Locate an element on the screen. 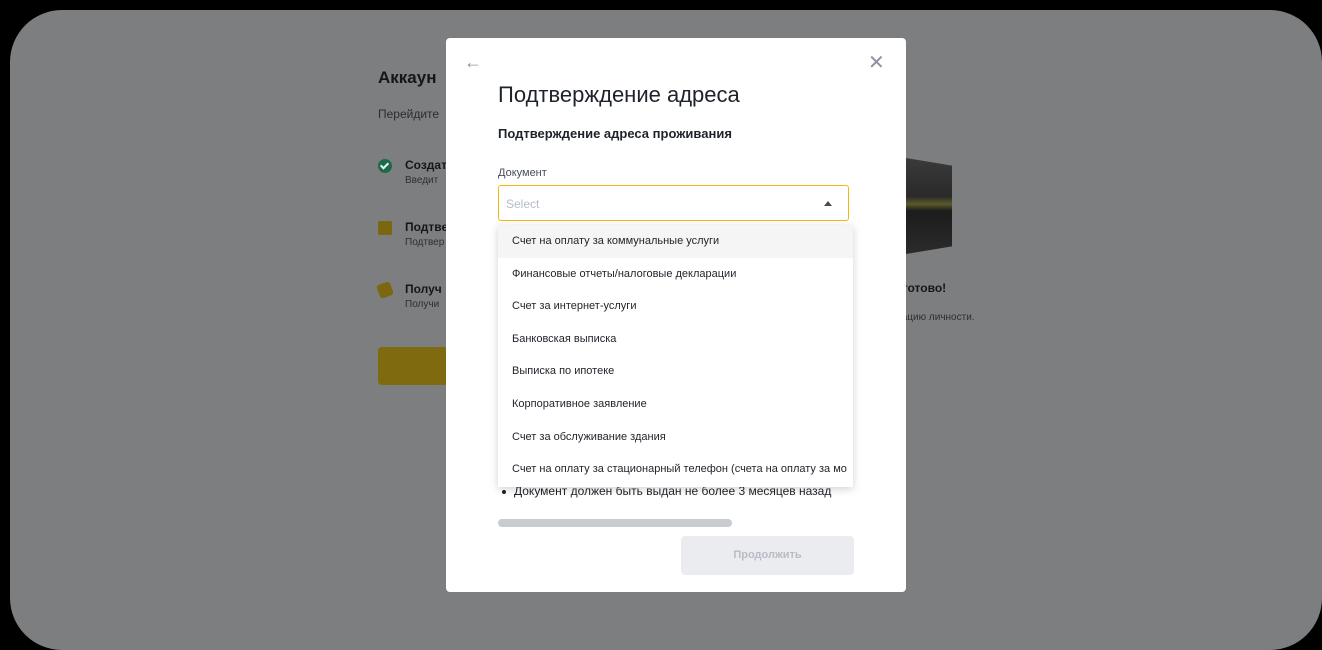  step-title: Подтве is located at coordinates (427, 227).